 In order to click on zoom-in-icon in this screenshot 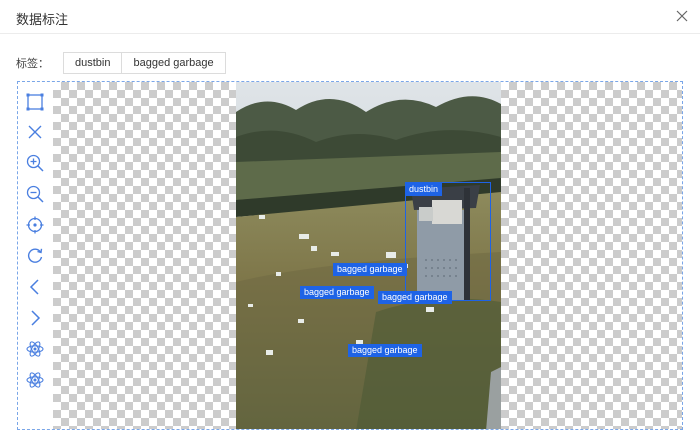, I will do `click(35, 163)`.